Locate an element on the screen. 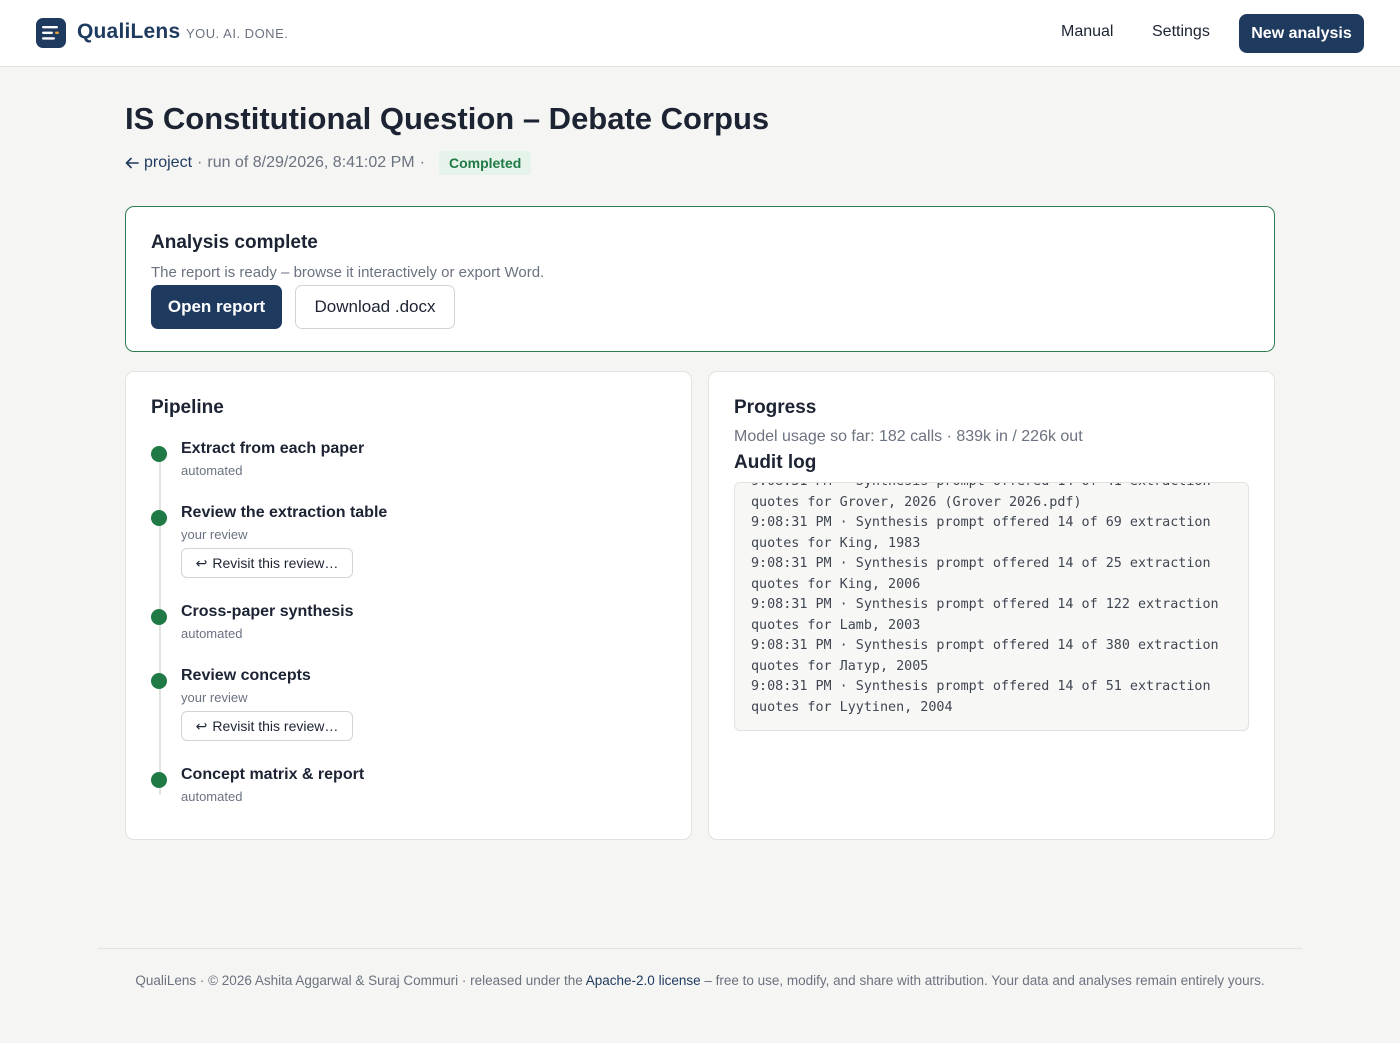 This screenshot has height=1043, width=1400. log-line: quotes for Lyytinen, 2004 is located at coordinates (852, 707).